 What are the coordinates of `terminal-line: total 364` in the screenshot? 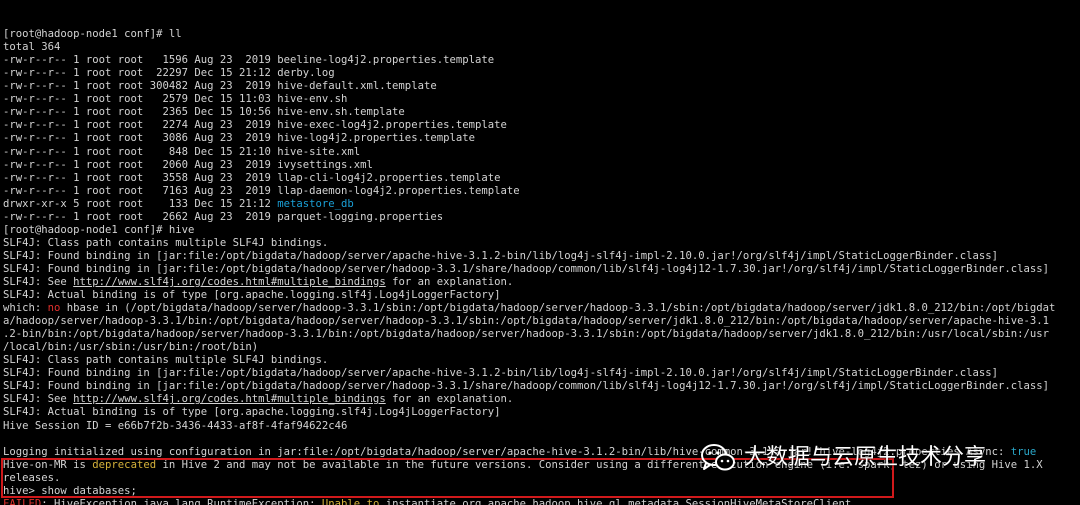 It's located at (541, 47).